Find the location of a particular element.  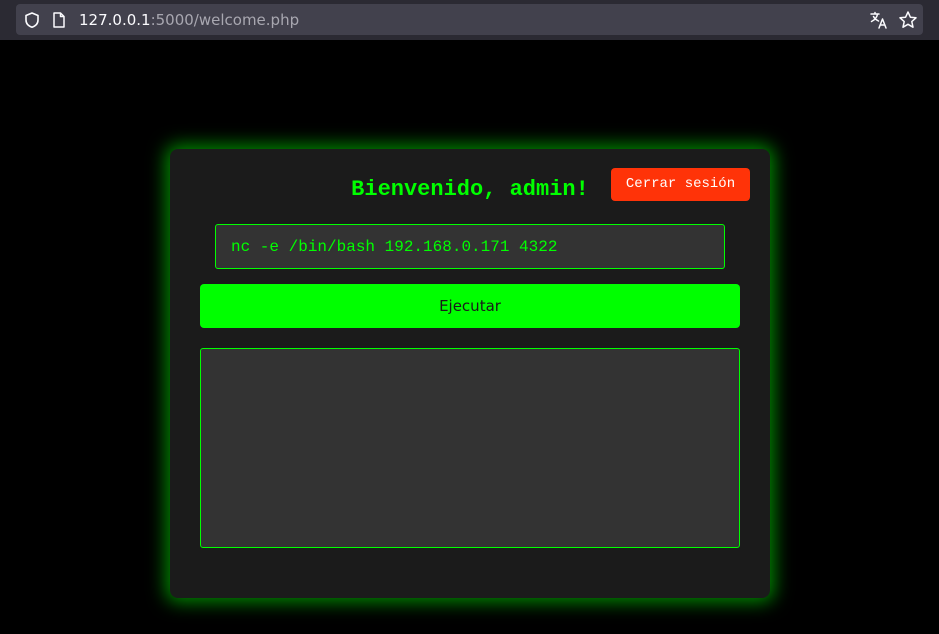

page-icon is located at coordinates (59, 20).